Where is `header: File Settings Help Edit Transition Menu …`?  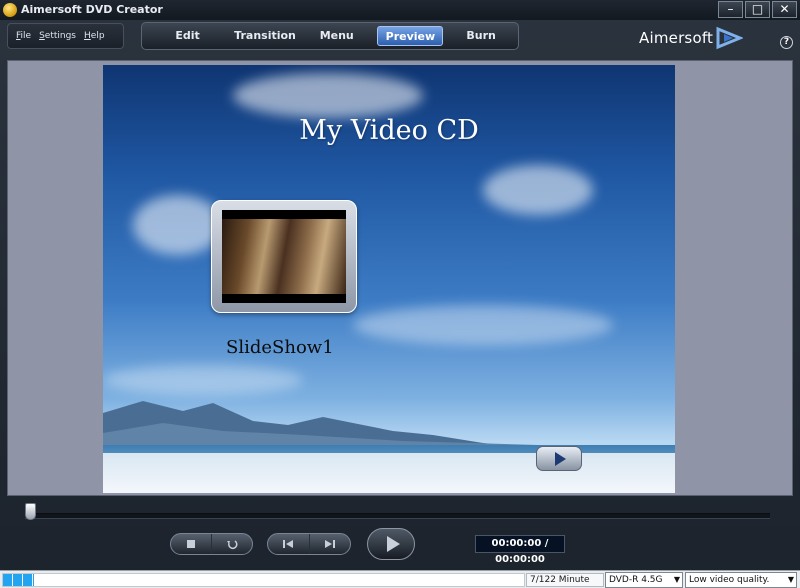 header: File Settings Help Edit Transition Menu … is located at coordinates (400, 39).